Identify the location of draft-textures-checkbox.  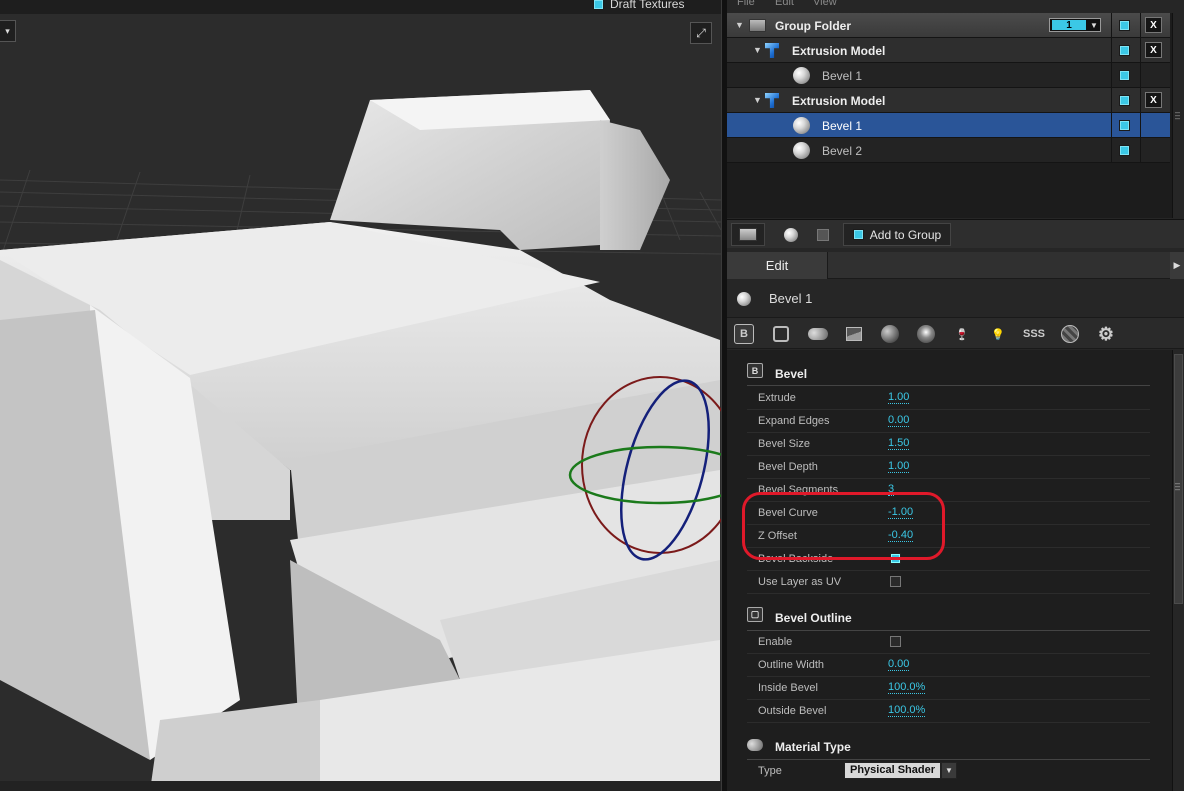
(598, 5).